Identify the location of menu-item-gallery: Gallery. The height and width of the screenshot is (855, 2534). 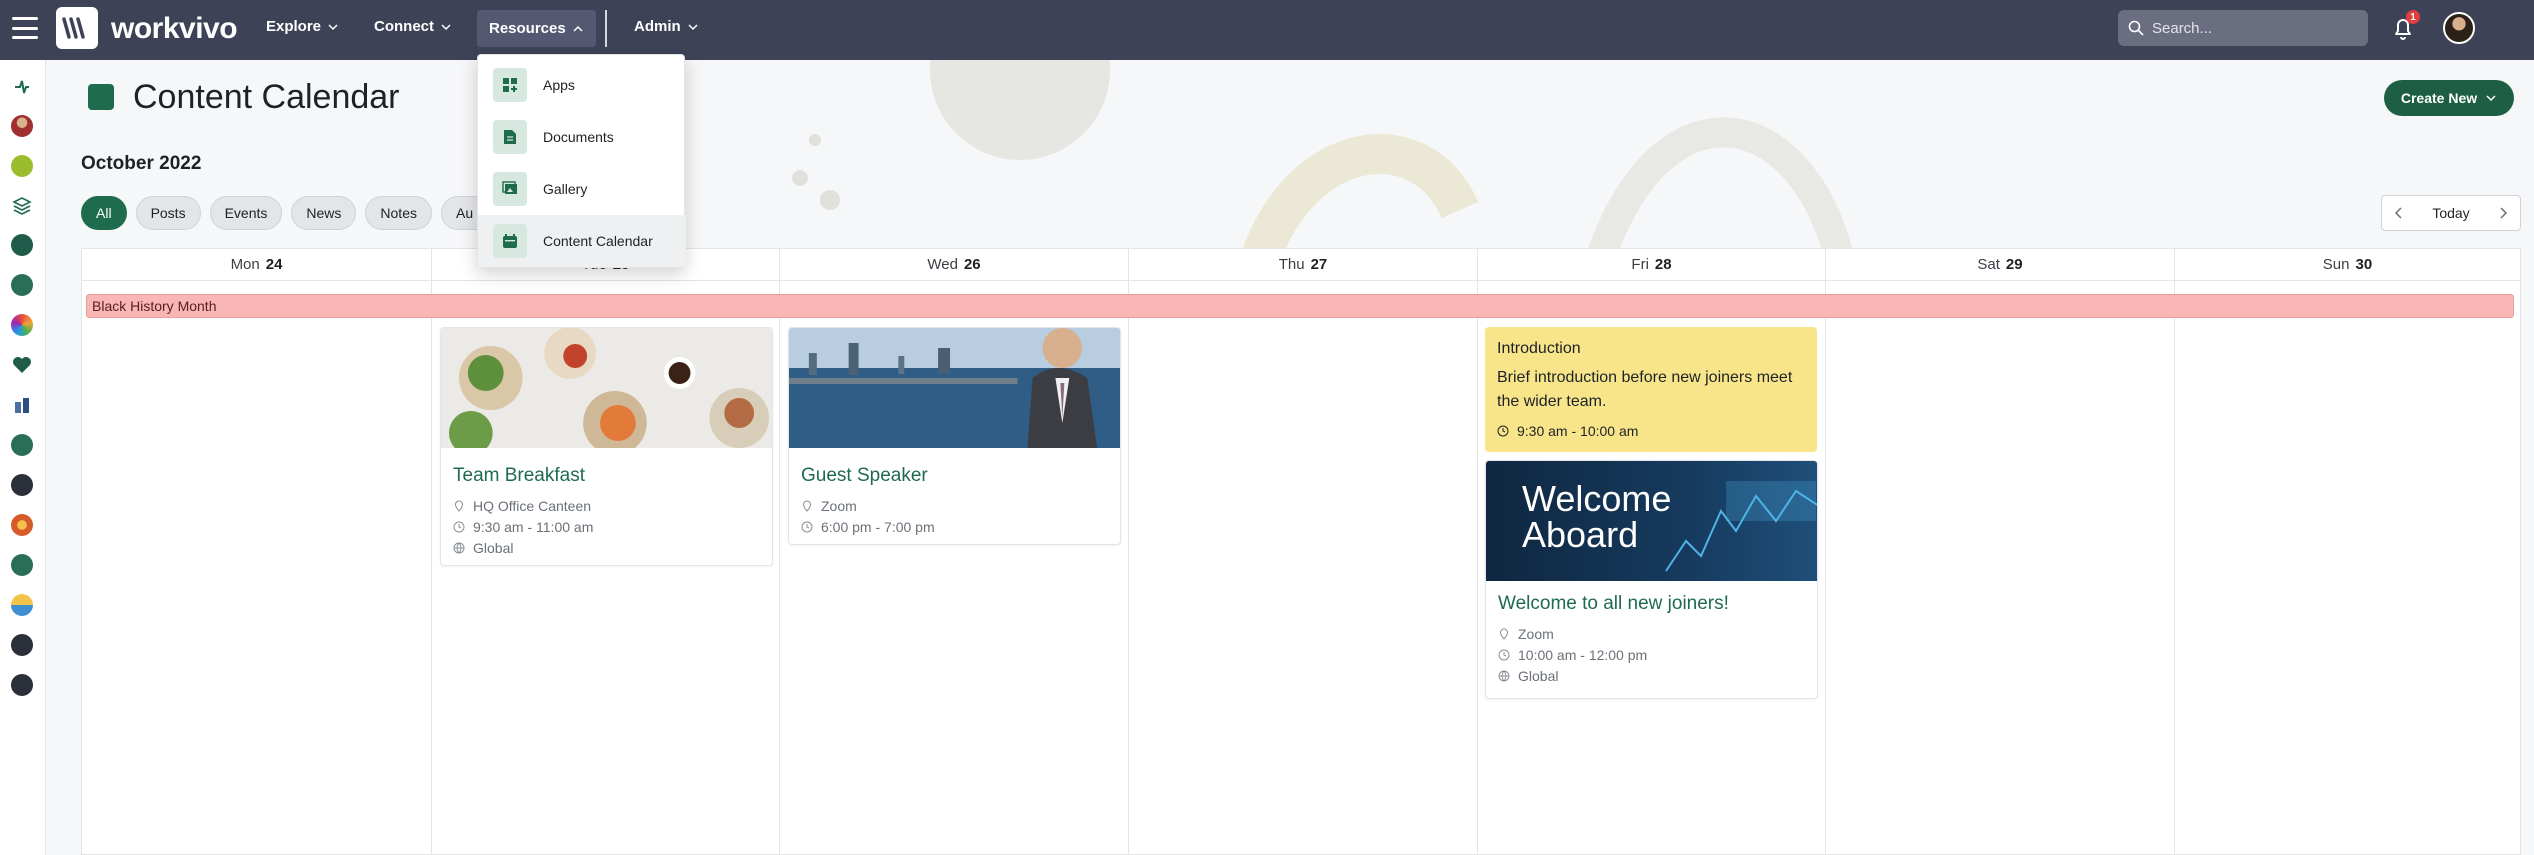
(582, 189).